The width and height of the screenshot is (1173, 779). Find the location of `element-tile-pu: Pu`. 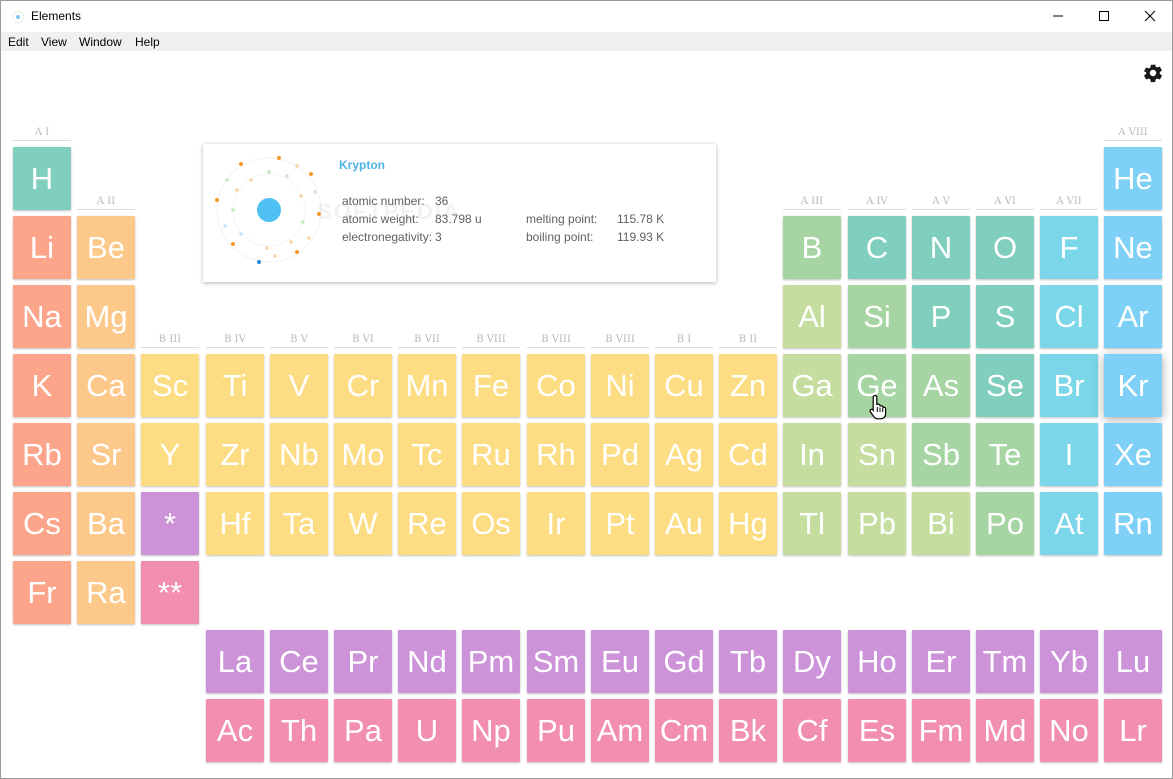

element-tile-pu: Pu is located at coordinates (556, 730).